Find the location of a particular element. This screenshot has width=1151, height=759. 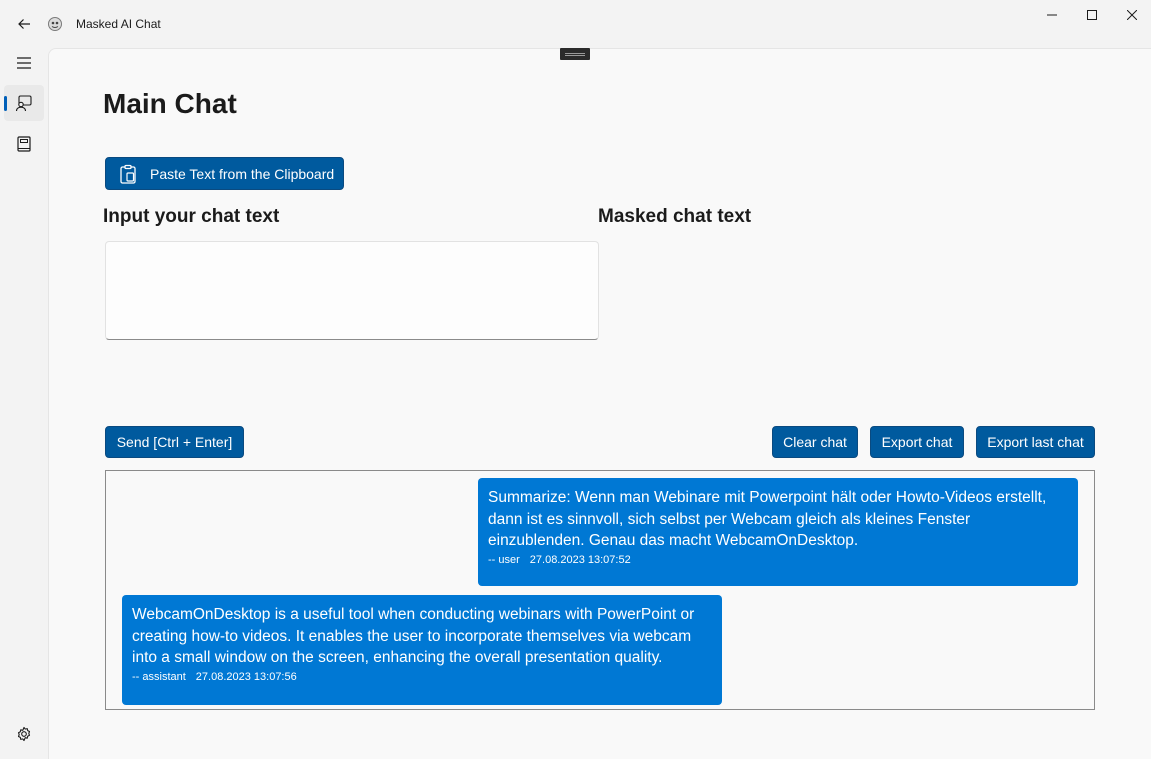

back-button is located at coordinates (24, 24).